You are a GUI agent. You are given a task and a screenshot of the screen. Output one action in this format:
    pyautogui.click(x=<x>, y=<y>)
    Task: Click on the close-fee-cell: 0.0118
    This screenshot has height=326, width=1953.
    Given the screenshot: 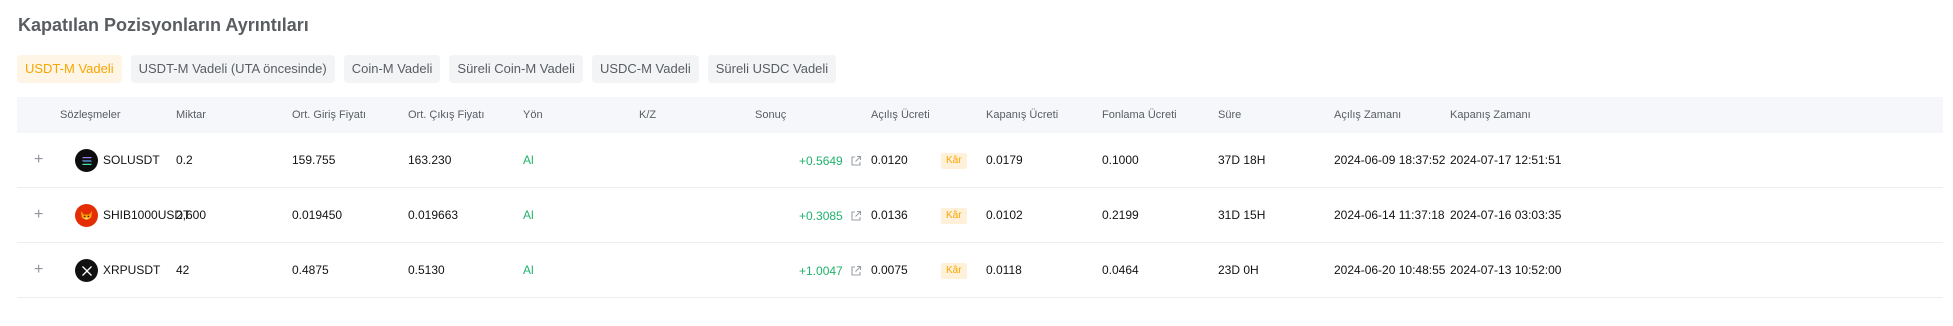 What is the action you would take?
    pyautogui.click(x=1004, y=270)
    